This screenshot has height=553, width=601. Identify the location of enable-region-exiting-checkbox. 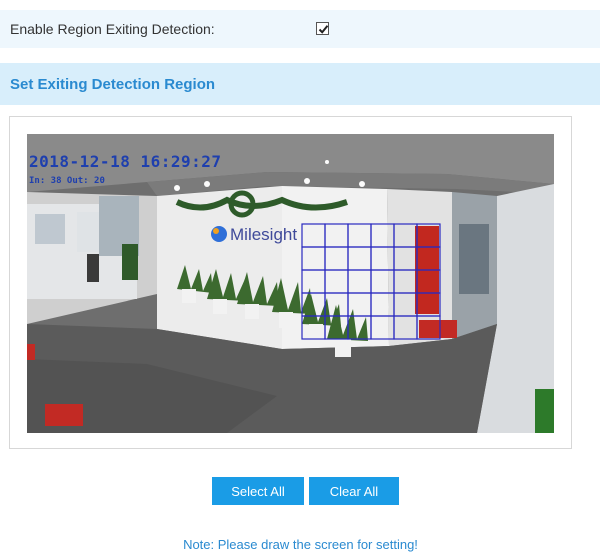
(322, 28).